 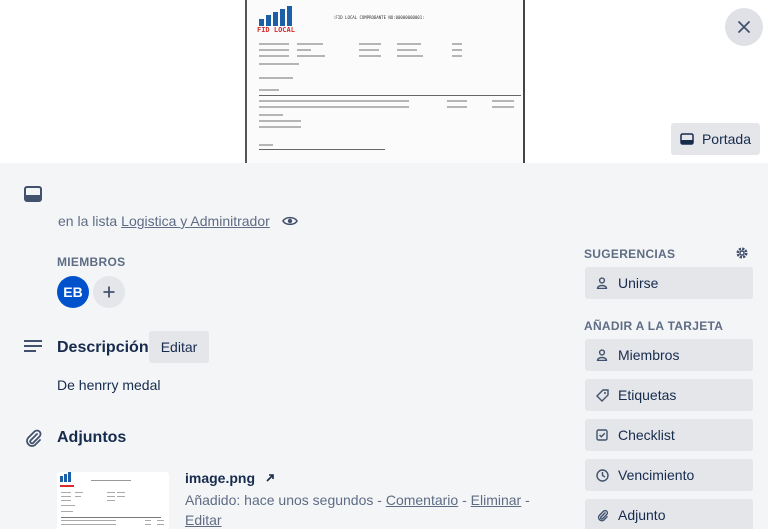 I want to click on join-label: Unirse, so click(x=638, y=283).